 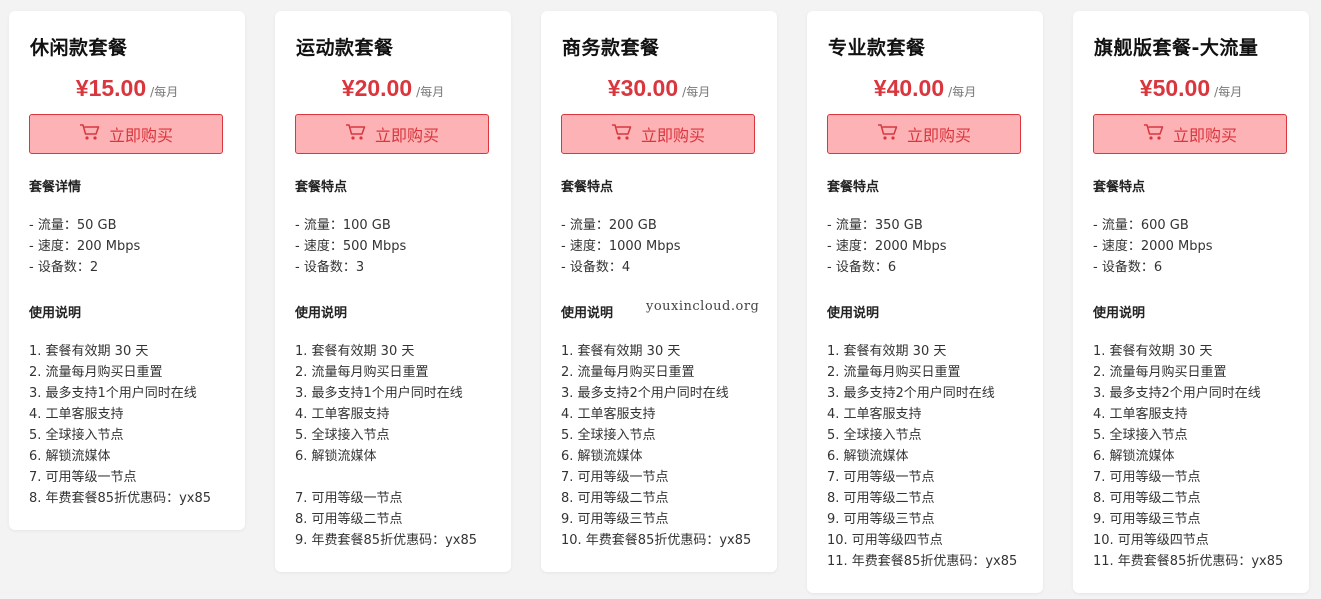 I want to click on feature-item: - 设备数：3, so click(x=330, y=267).